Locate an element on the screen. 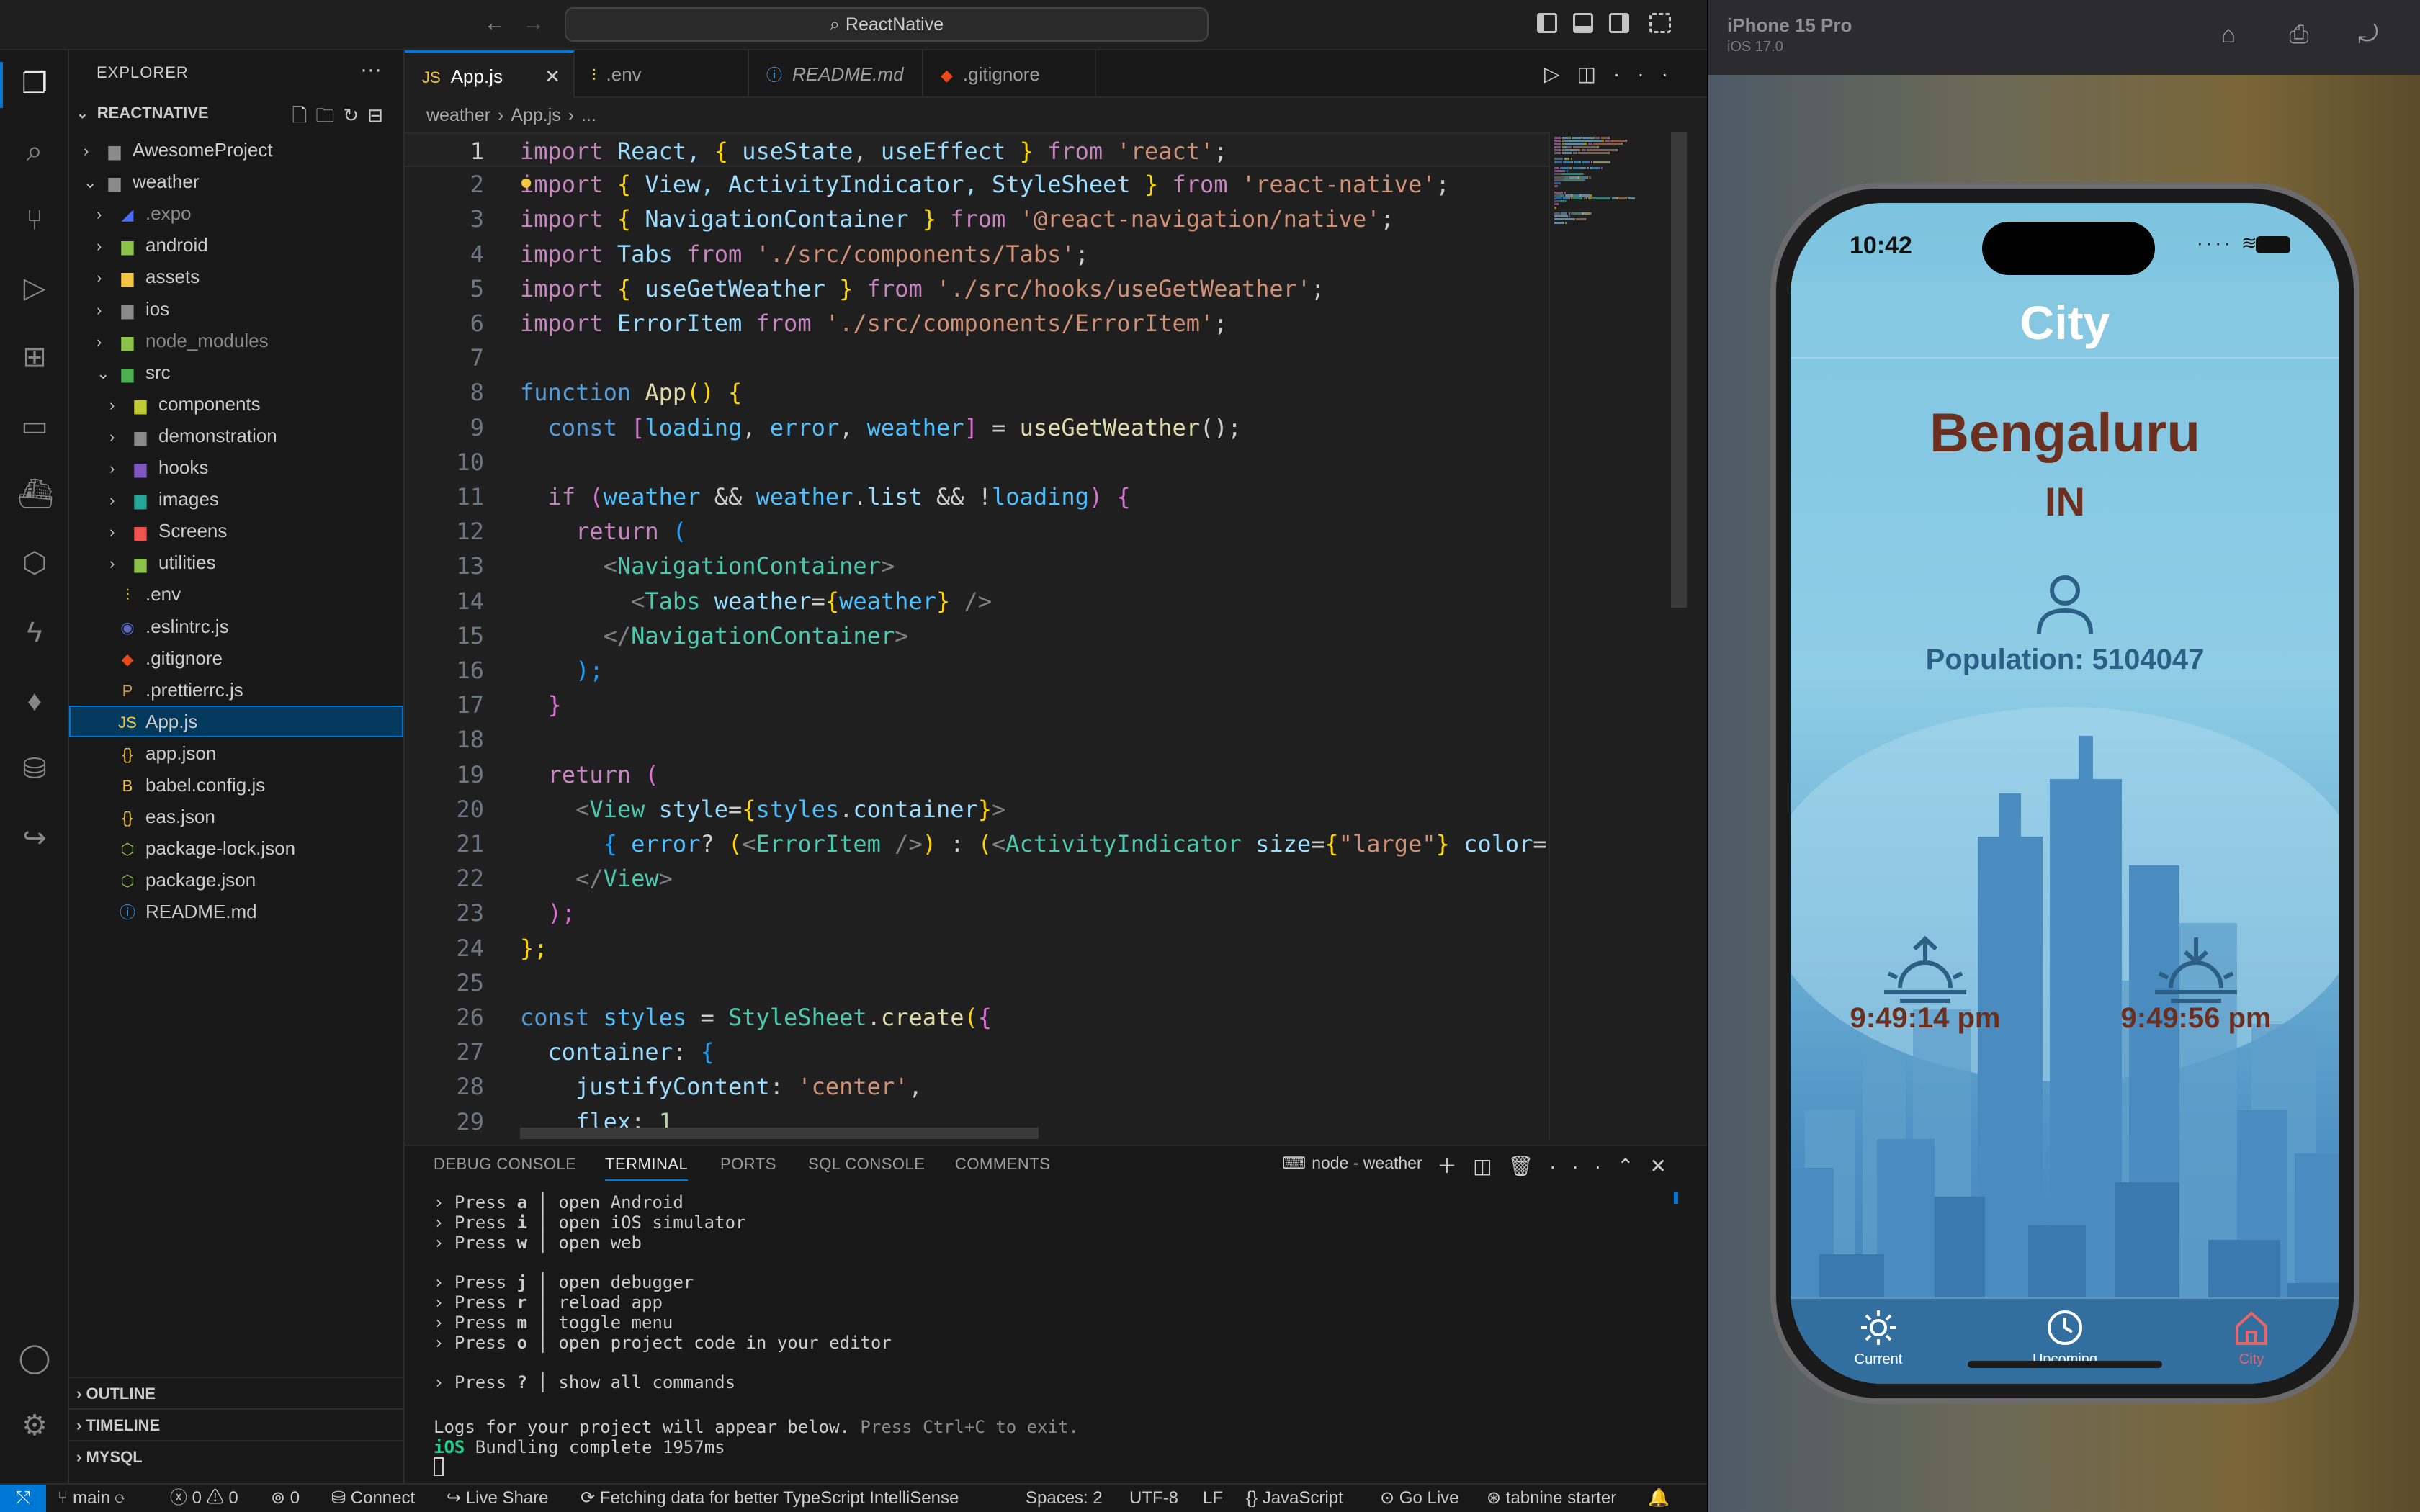 This screenshot has height=1512, width=2420. forward-arrow-icon: → is located at coordinates (533, 24).